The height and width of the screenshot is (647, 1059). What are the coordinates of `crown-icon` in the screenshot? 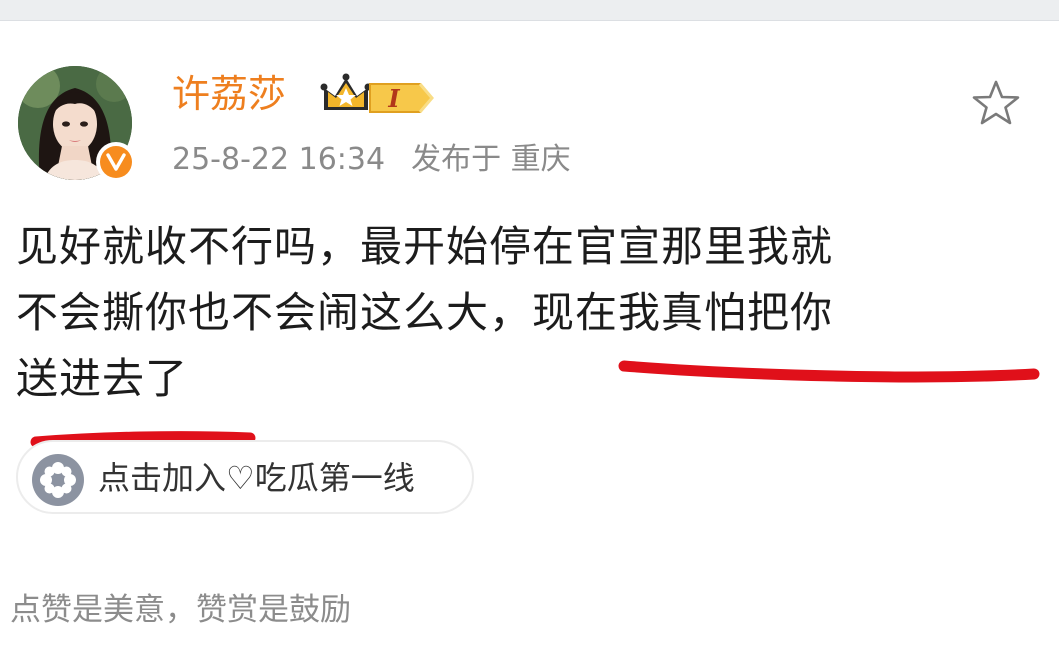 It's located at (346, 91).